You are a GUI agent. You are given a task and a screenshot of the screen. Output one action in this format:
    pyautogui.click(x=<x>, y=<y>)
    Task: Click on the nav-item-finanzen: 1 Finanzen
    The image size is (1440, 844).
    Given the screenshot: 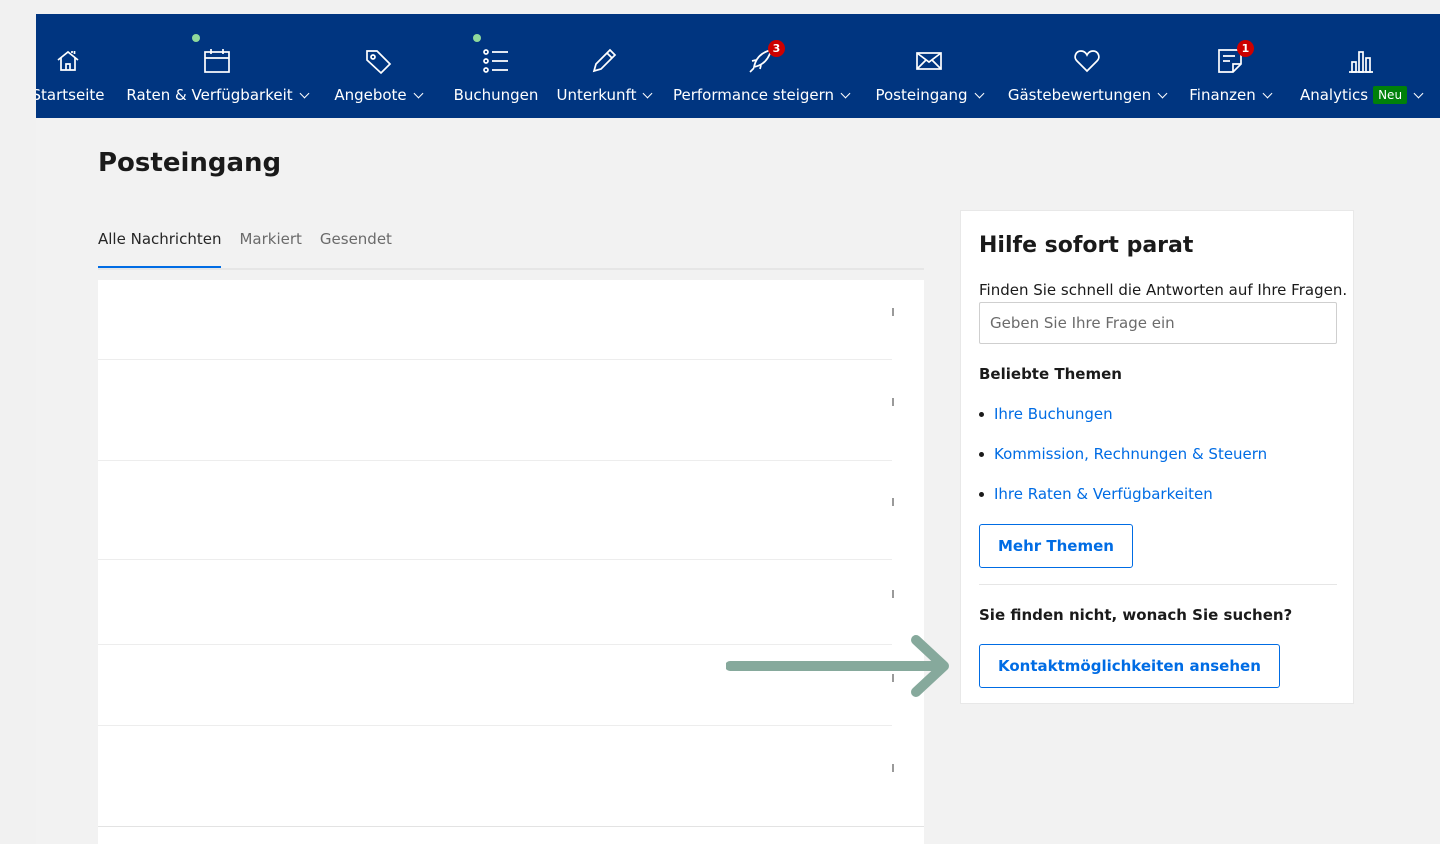 What is the action you would take?
    pyautogui.click(x=1230, y=66)
    